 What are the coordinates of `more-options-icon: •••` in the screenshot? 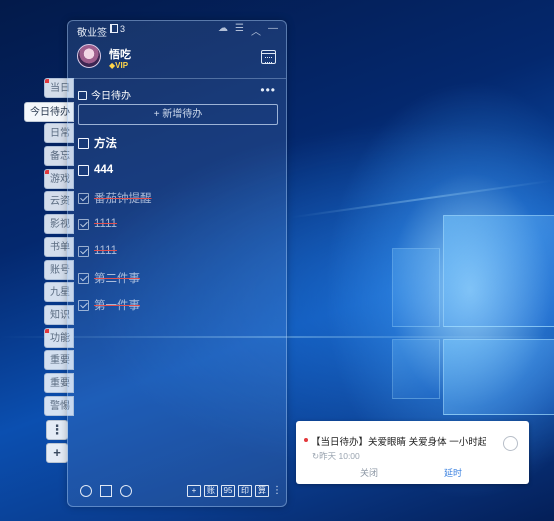 It's located at (268, 90).